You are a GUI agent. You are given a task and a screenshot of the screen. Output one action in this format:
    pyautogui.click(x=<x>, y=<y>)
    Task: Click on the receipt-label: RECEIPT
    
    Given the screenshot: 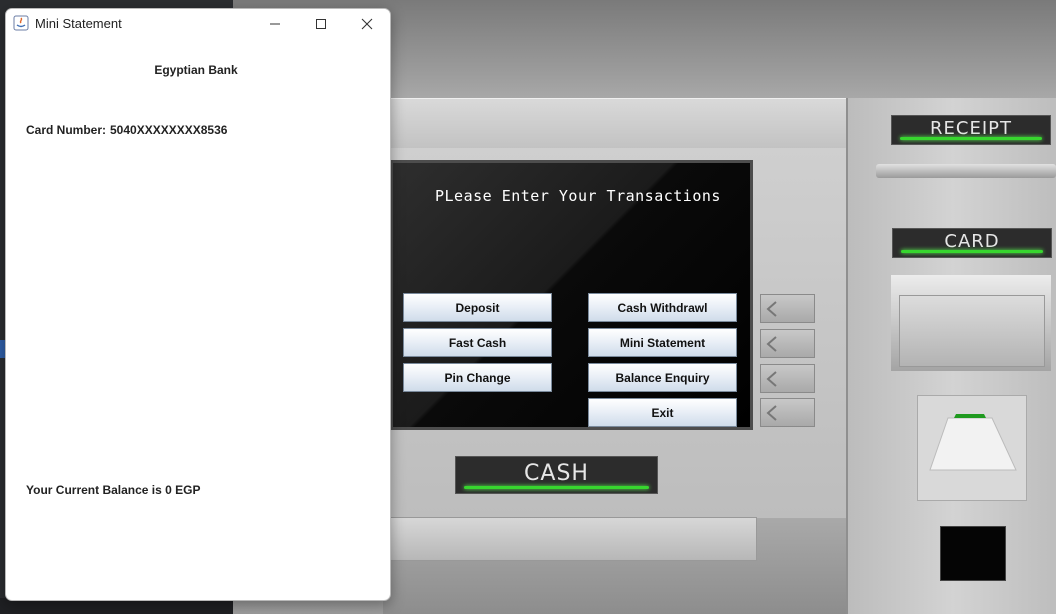 What is the action you would take?
    pyautogui.click(x=971, y=130)
    